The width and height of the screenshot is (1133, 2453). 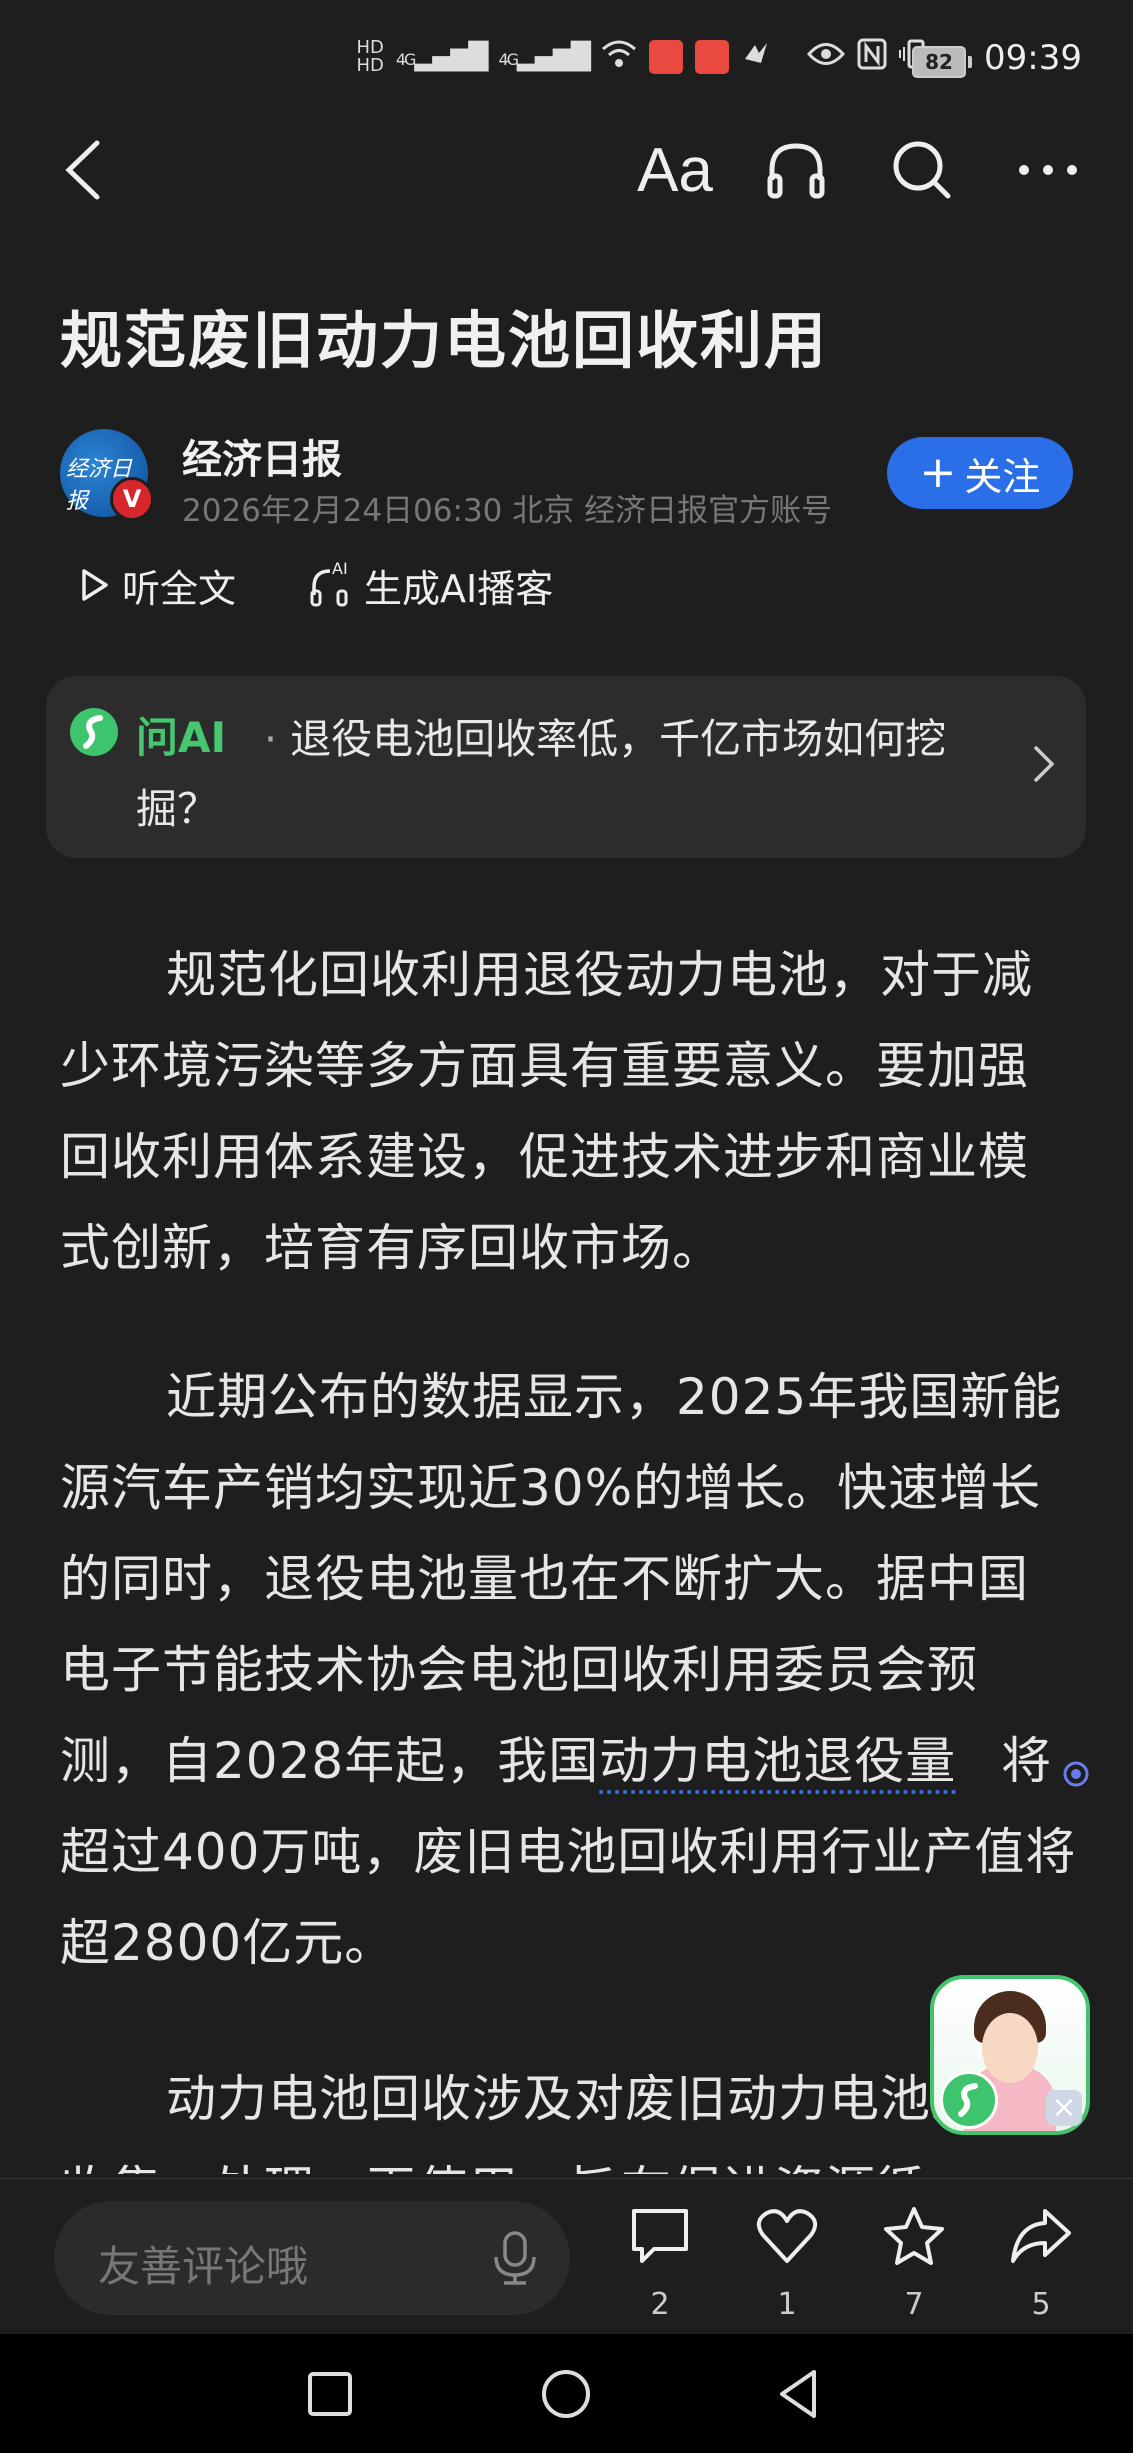 What do you see at coordinates (969, 2100) in the screenshot?
I see `ai-mini-logo-icon` at bounding box center [969, 2100].